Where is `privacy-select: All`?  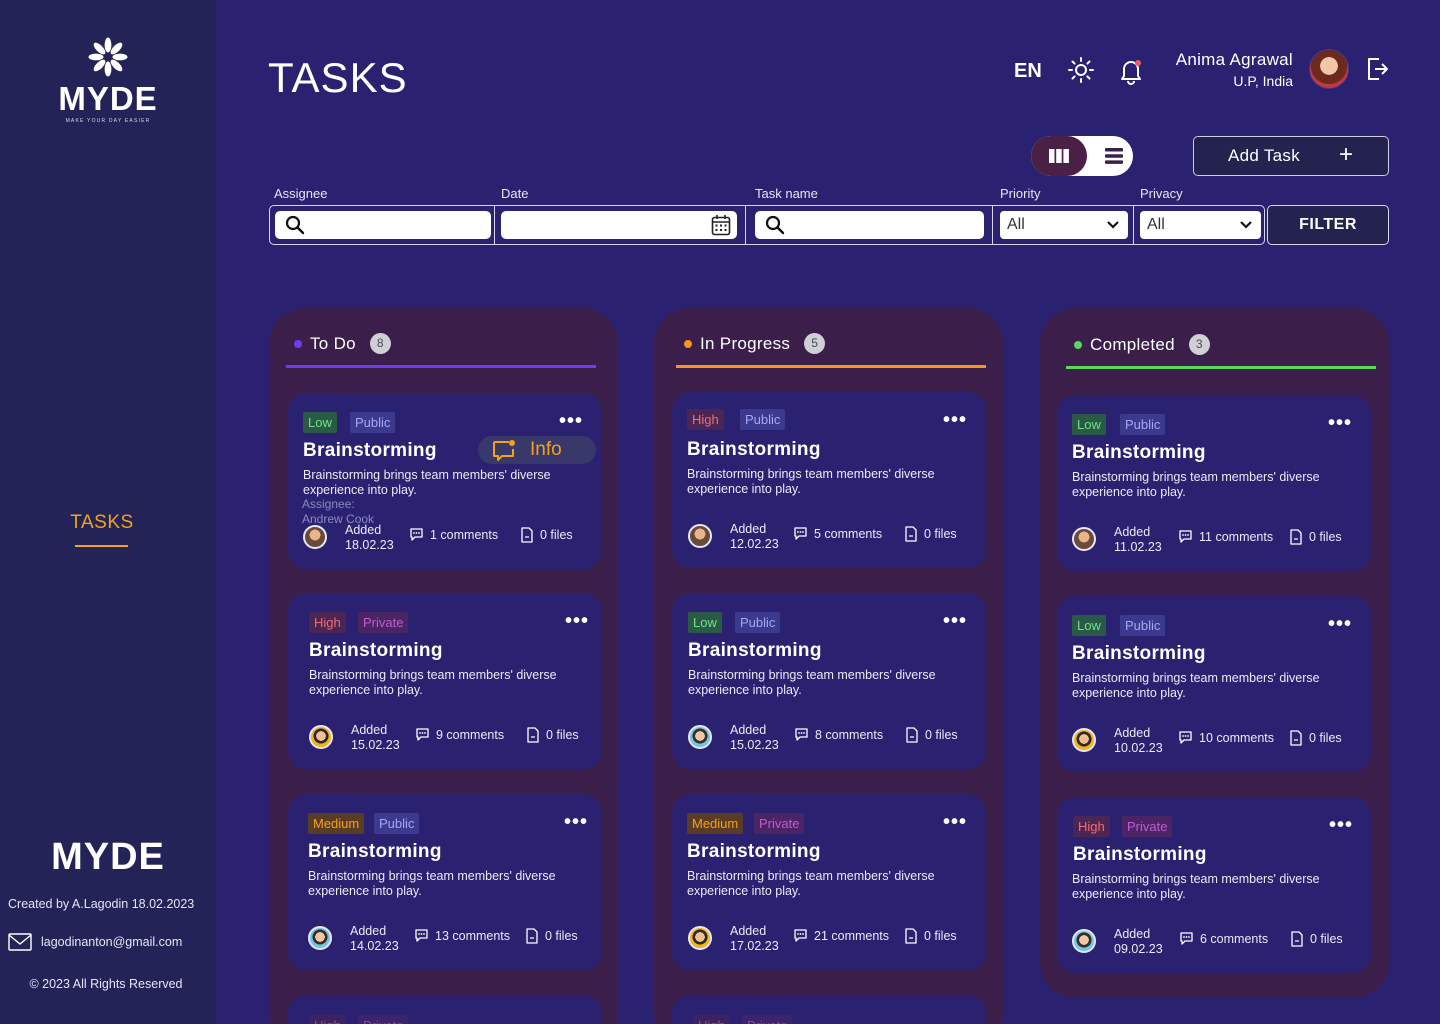 privacy-select: All is located at coordinates (1200, 225).